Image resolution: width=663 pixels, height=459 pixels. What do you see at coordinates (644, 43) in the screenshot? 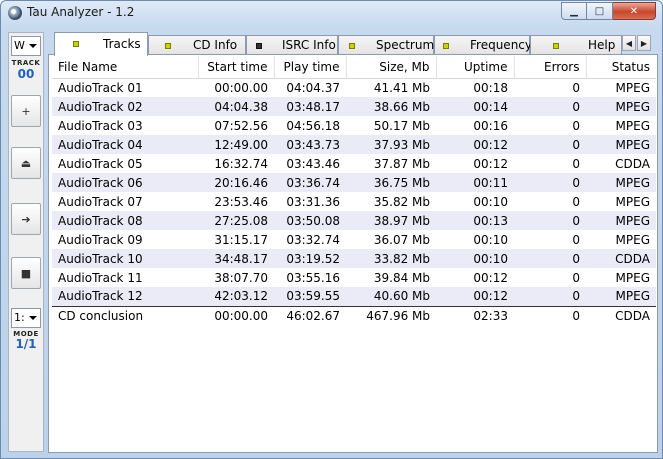
I see `tab-scroll-right-button: ▶` at bounding box center [644, 43].